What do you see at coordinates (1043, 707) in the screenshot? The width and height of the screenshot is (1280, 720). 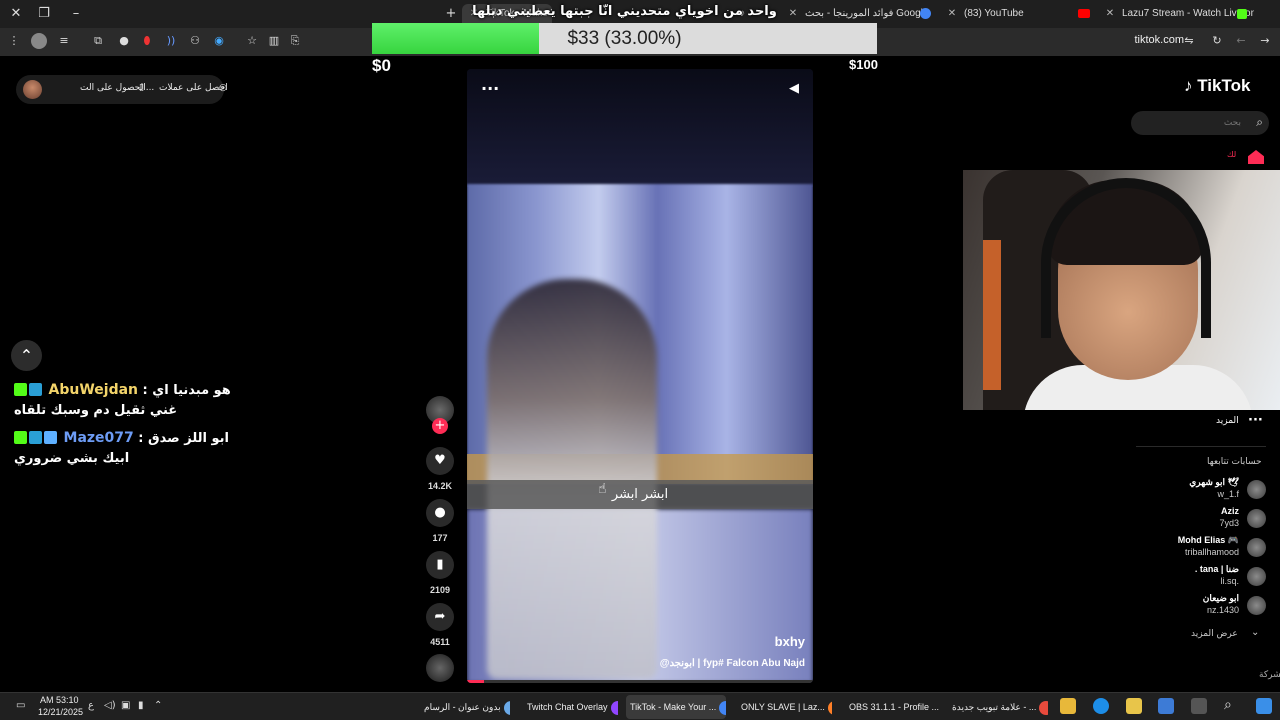 I see `browser-icon` at bounding box center [1043, 707].